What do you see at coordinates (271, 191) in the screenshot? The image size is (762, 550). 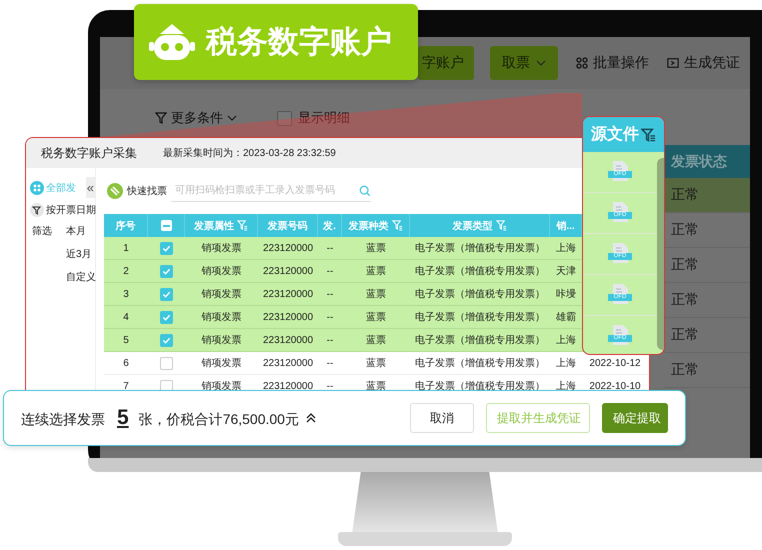 I see `search-field: 可用扫码枪扫票或手工录入发票号码` at bounding box center [271, 191].